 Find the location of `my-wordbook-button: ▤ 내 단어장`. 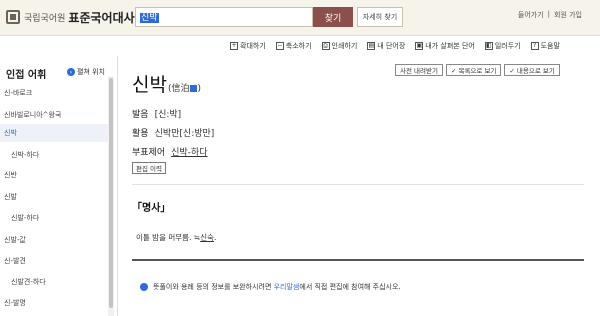

my-wordbook-button: ▤ 내 단어장 is located at coordinates (386, 46).